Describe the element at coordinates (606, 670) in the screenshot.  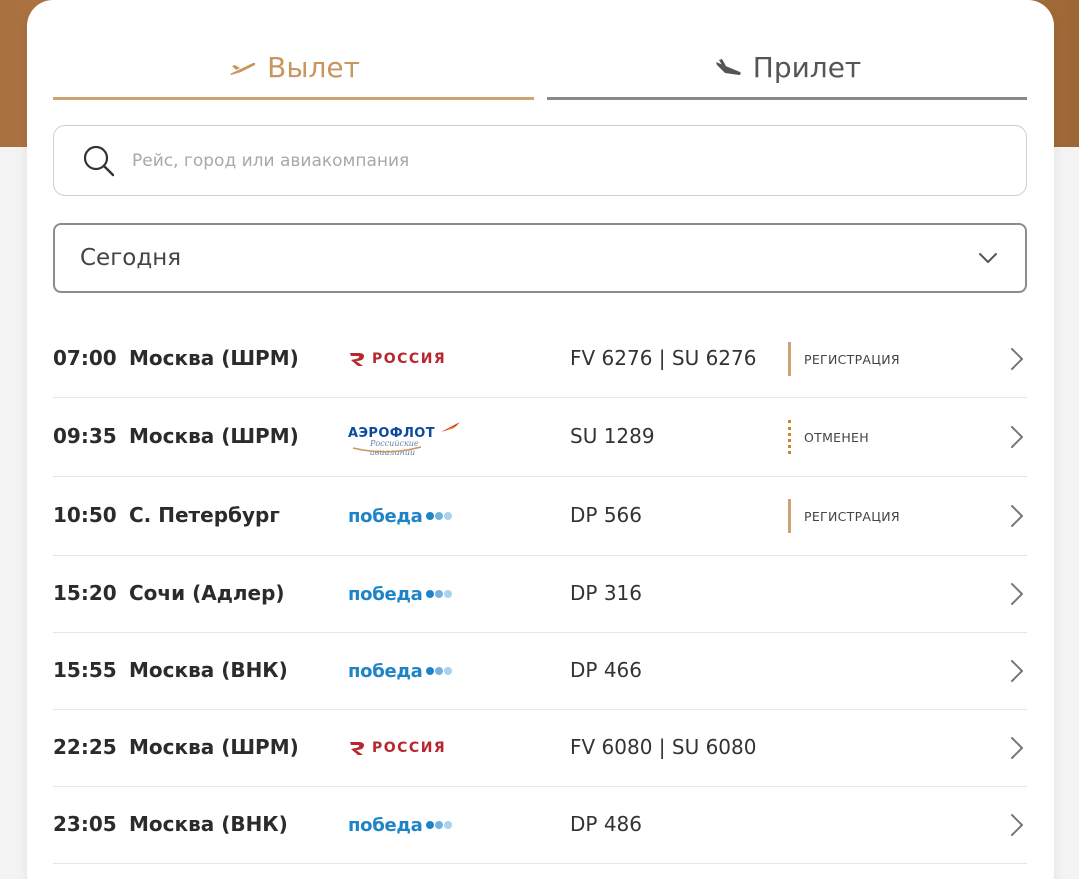
I see `flight-number: DP 466` at that location.